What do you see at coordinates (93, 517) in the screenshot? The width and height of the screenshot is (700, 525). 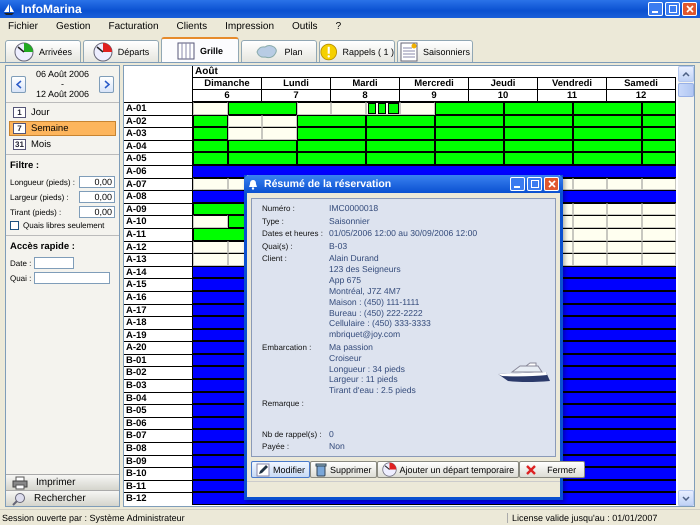 I see `session-status: Session ouverte par : Système Administrateur` at bounding box center [93, 517].